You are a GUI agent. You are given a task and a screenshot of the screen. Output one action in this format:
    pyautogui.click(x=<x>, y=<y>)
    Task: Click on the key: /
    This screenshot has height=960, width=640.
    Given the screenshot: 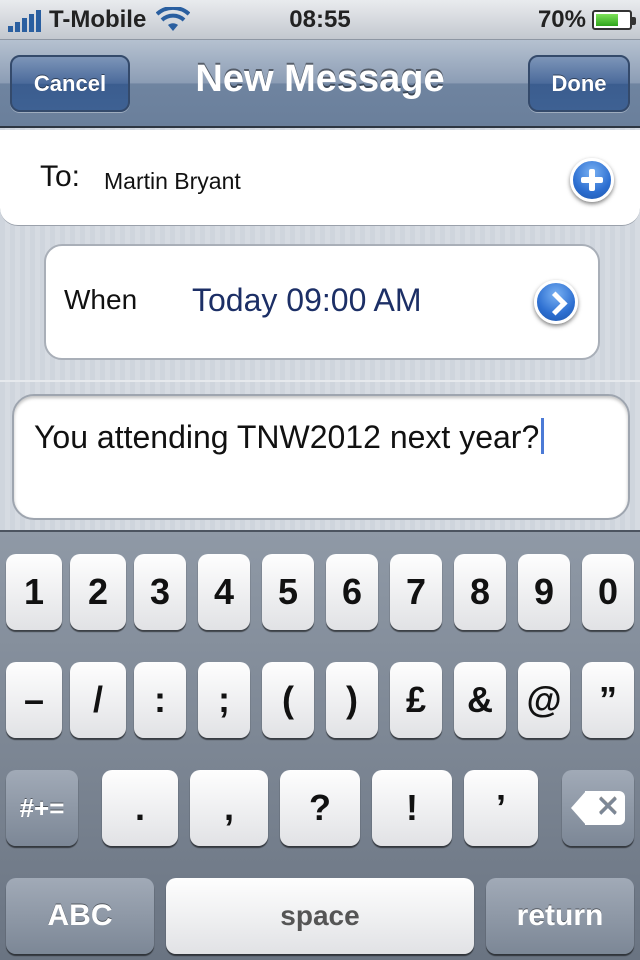 What is the action you would take?
    pyautogui.click(x=98, y=700)
    